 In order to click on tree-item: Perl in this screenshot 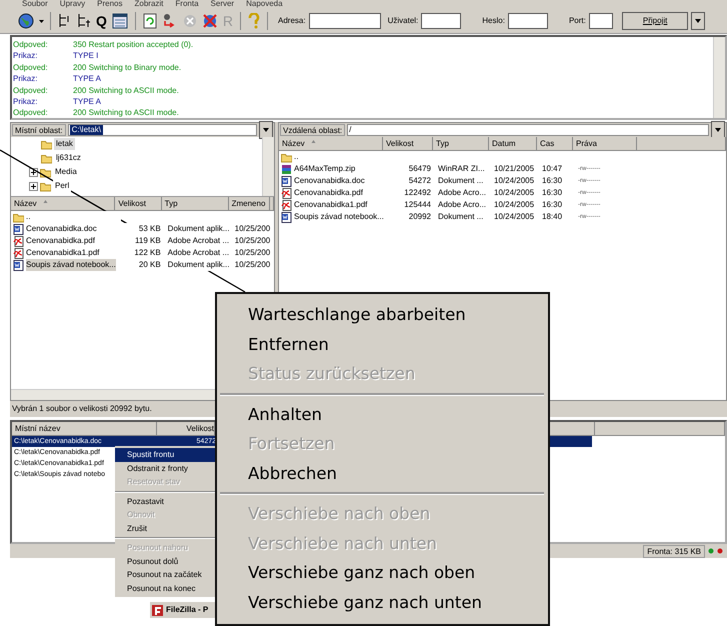, I will do `click(62, 186)`.